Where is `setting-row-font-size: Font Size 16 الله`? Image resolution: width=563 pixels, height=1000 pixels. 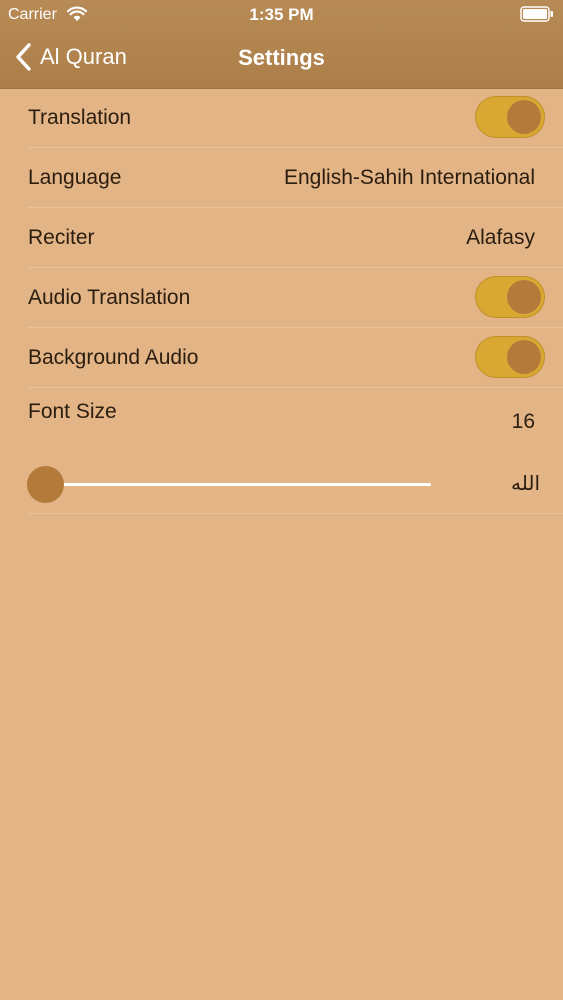
setting-row-font-size: Font Size 16 الله is located at coordinates (295, 451).